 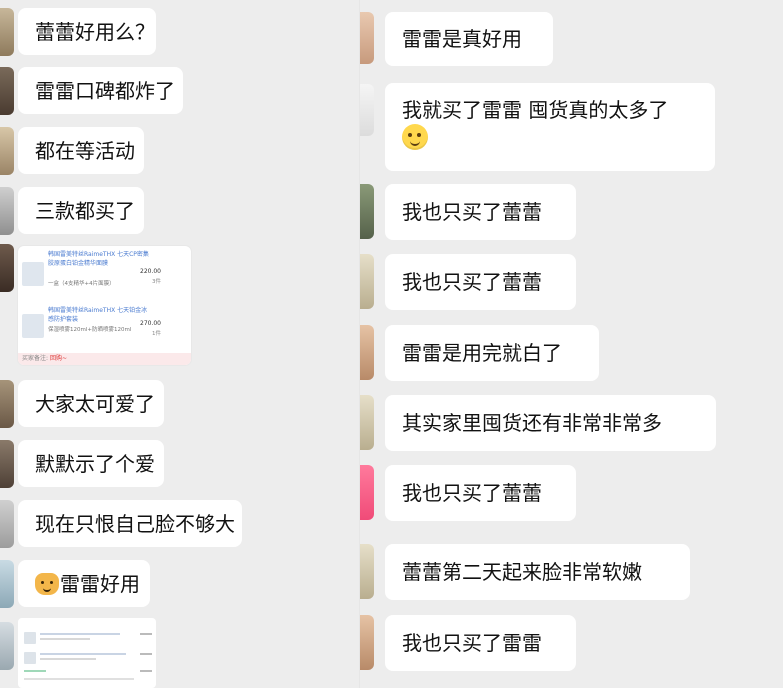 I want to click on product-spec: 一盒（4支精华+4片面膜）, so click(x=81, y=284).